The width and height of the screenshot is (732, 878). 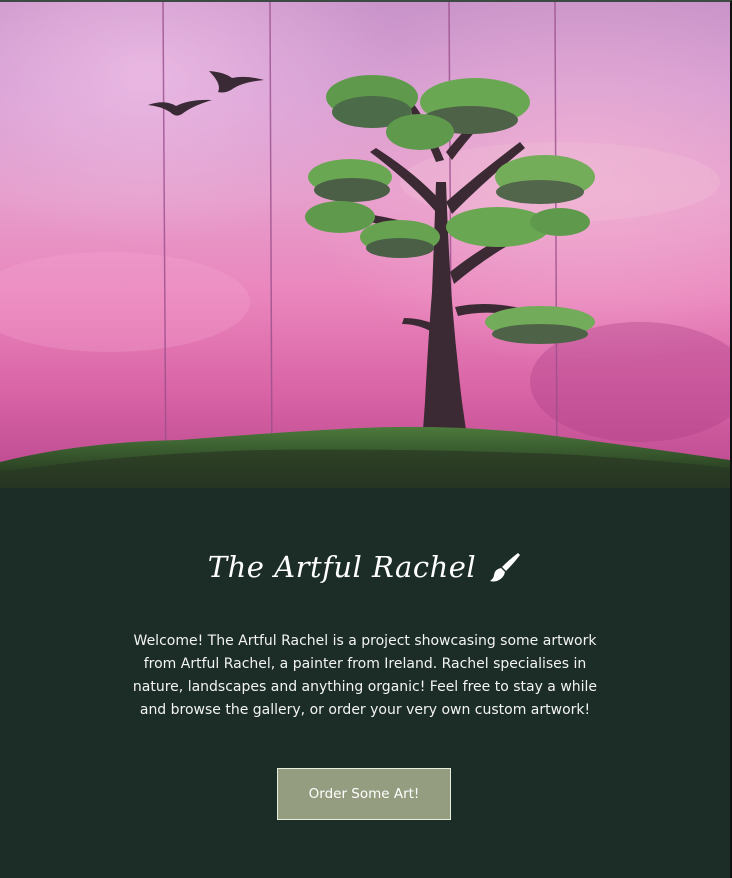 What do you see at coordinates (342, 567) in the screenshot?
I see `site-title-text: The Artful Rachel` at bounding box center [342, 567].